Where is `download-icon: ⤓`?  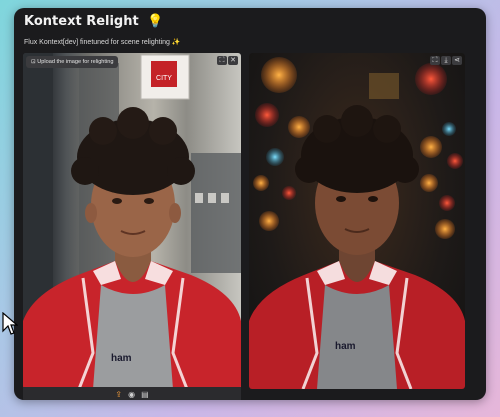
download-icon: ⤓ is located at coordinates (446, 60).